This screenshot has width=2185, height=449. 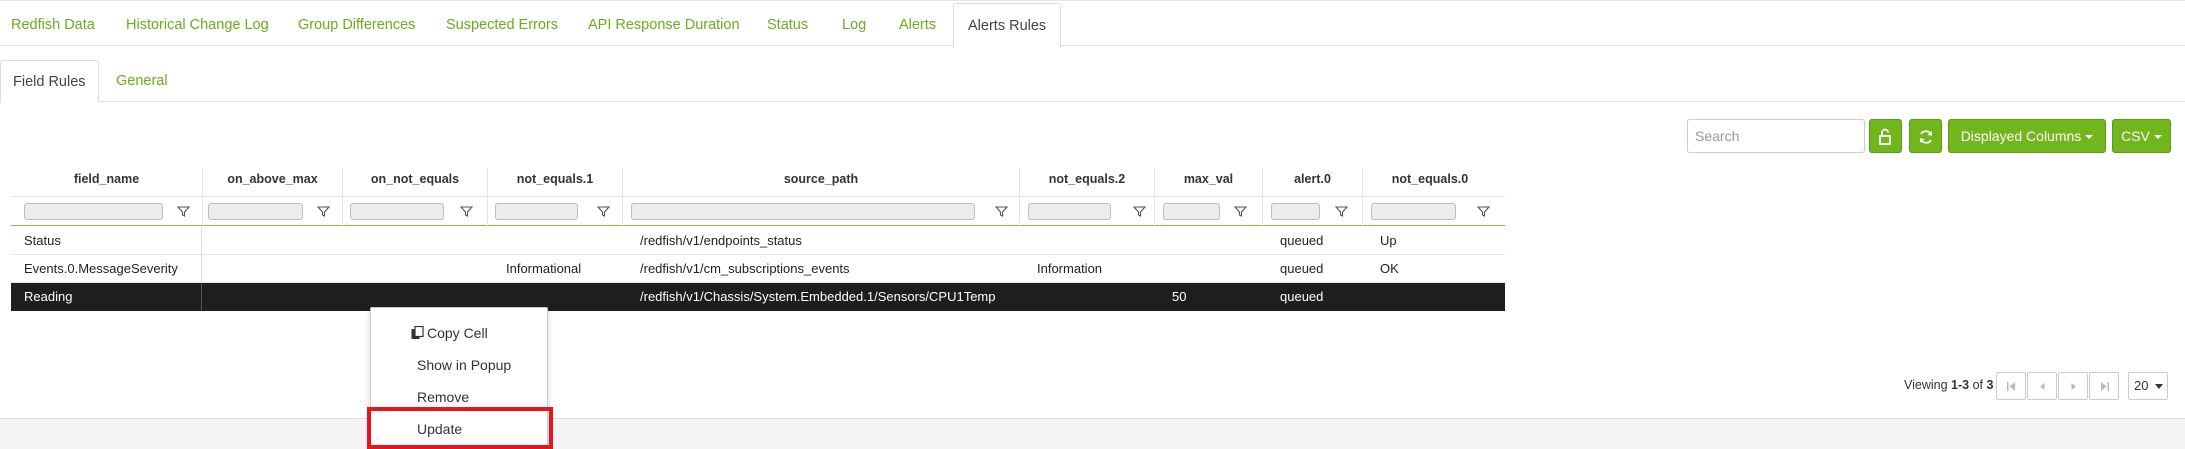 I want to click on tab-historical-change-log: Historical Change Log, so click(x=197, y=25).